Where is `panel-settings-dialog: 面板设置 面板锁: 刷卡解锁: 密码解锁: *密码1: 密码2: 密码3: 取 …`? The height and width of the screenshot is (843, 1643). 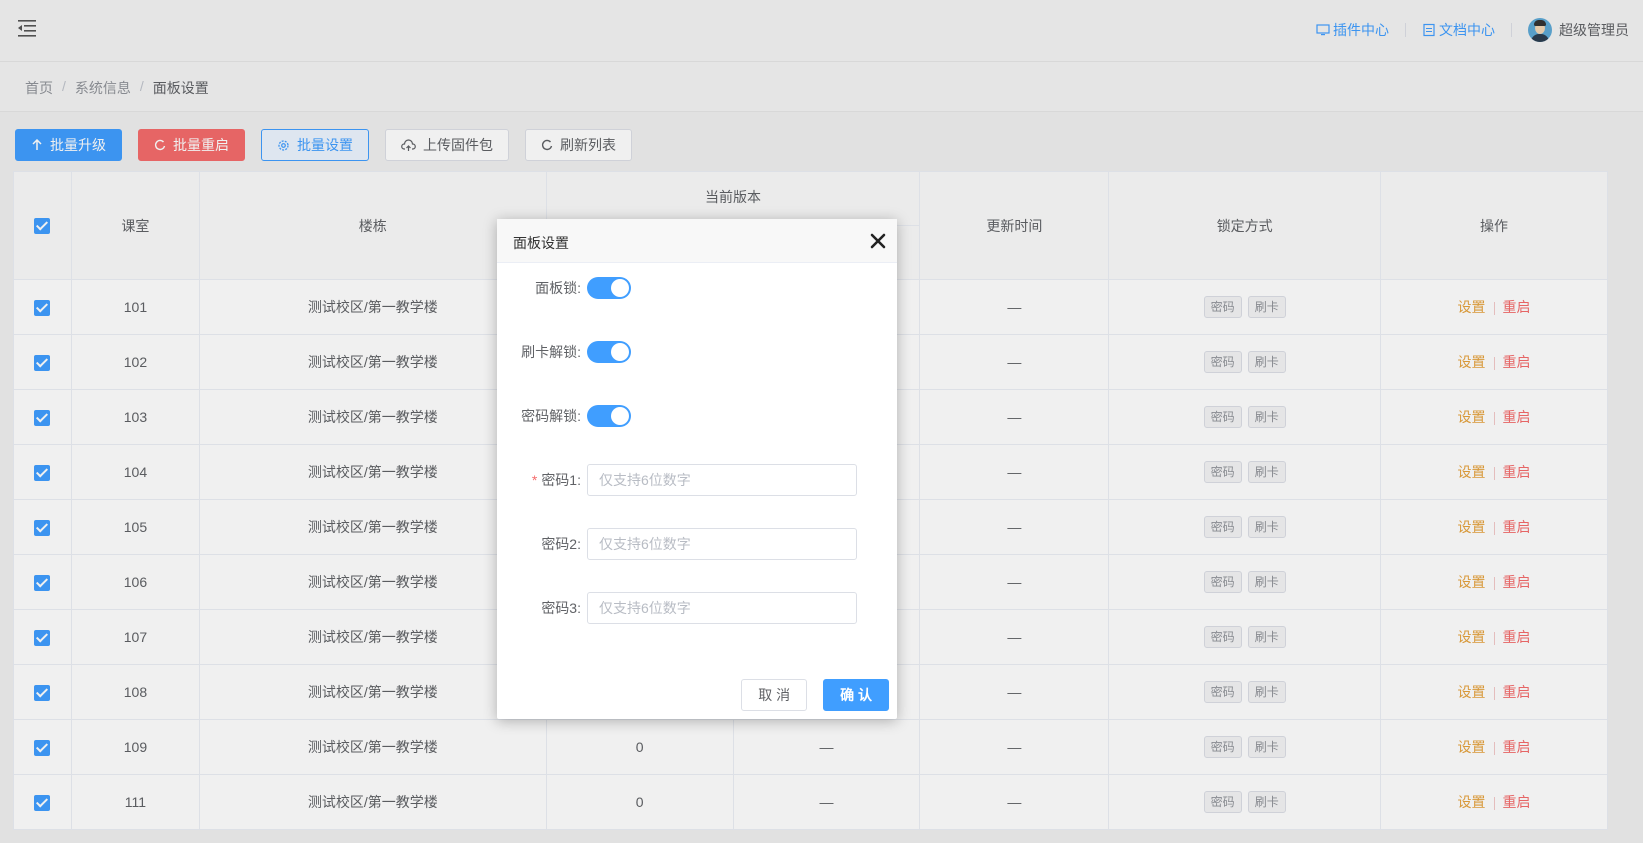
panel-settings-dialog: 面板设置 面板锁: 刷卡解锁: 密码解锁: *密码1: 密码2: 密码3: 取 … is located at coordinates (697, 469).